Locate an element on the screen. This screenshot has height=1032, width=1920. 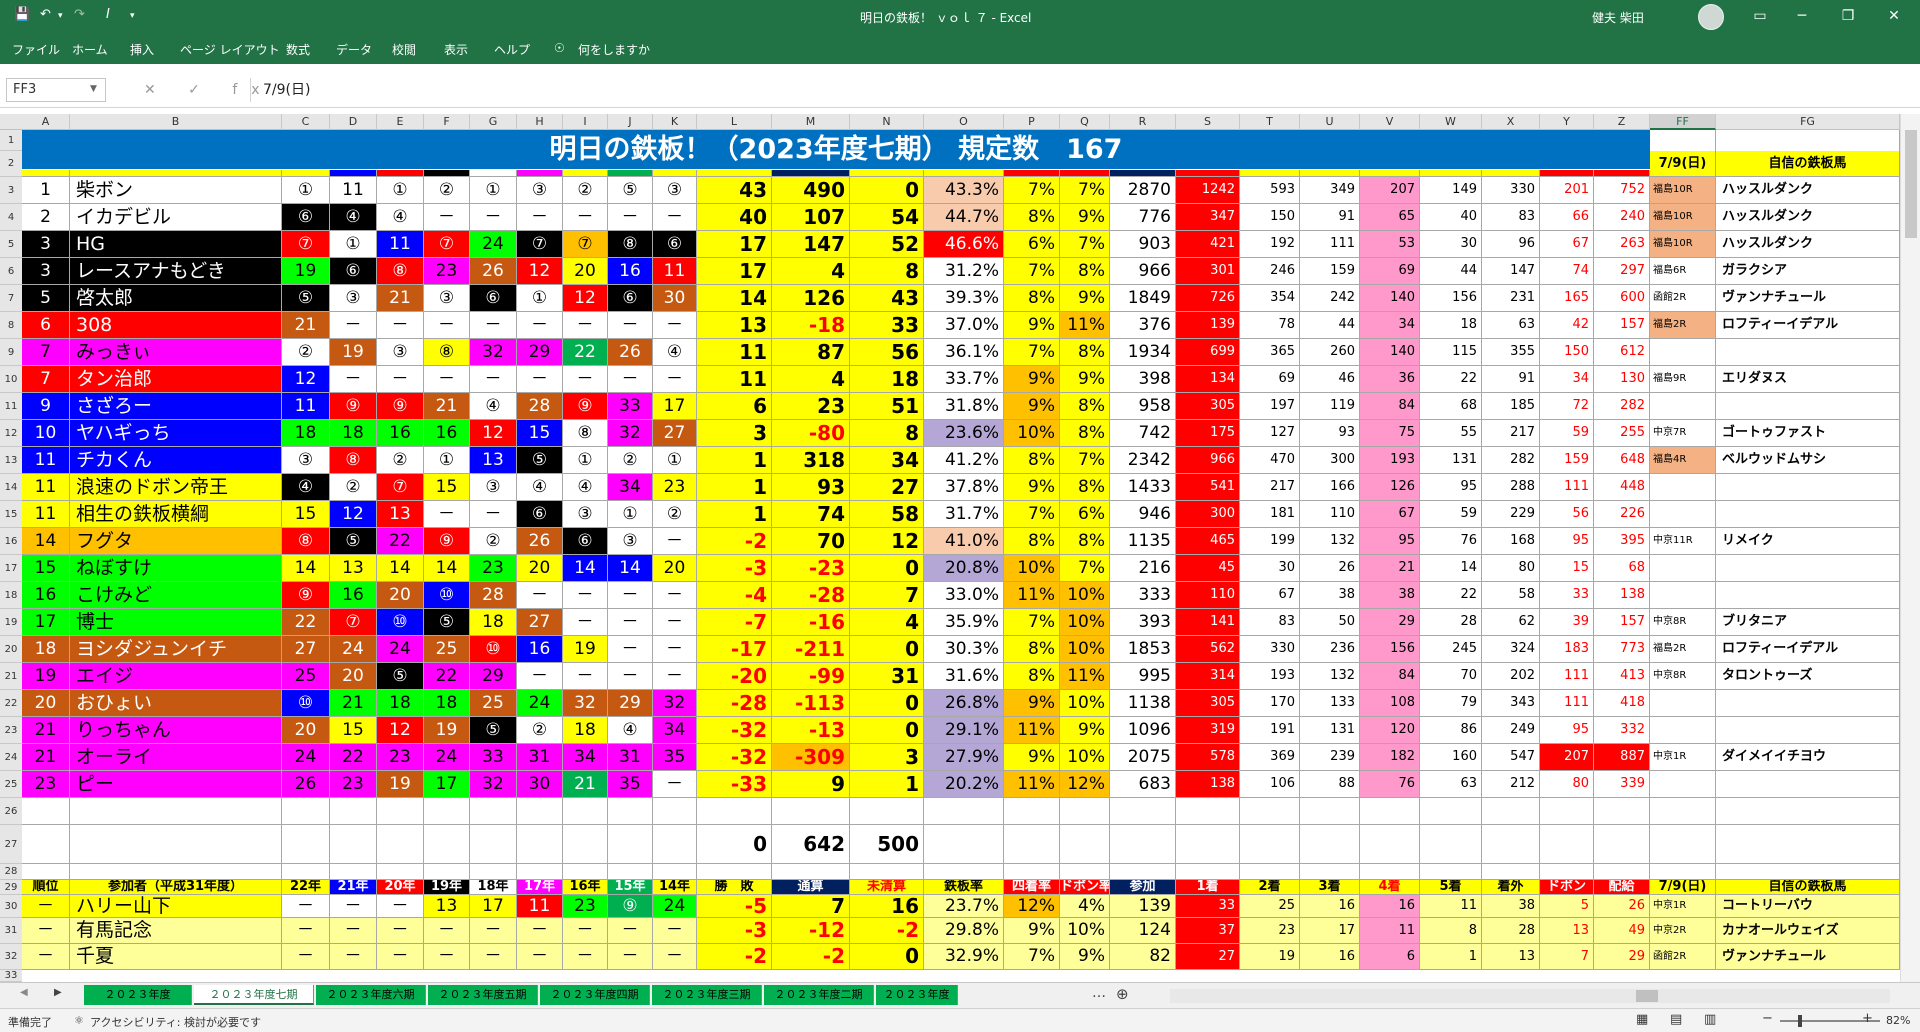
data-cell: 76 is located at coordinates (1390, 784).